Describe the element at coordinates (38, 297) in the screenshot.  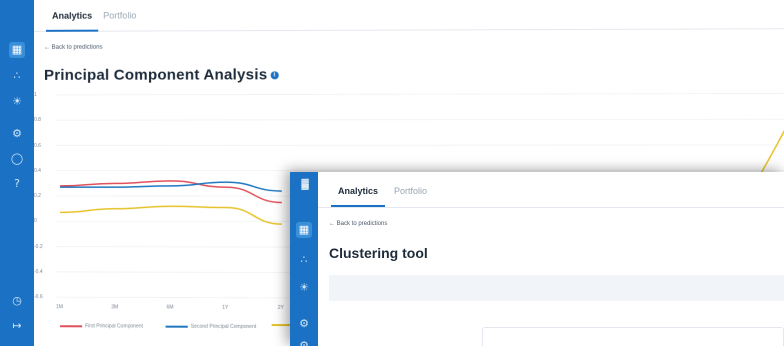
I see `y-tick-label: -0.6` at that location.